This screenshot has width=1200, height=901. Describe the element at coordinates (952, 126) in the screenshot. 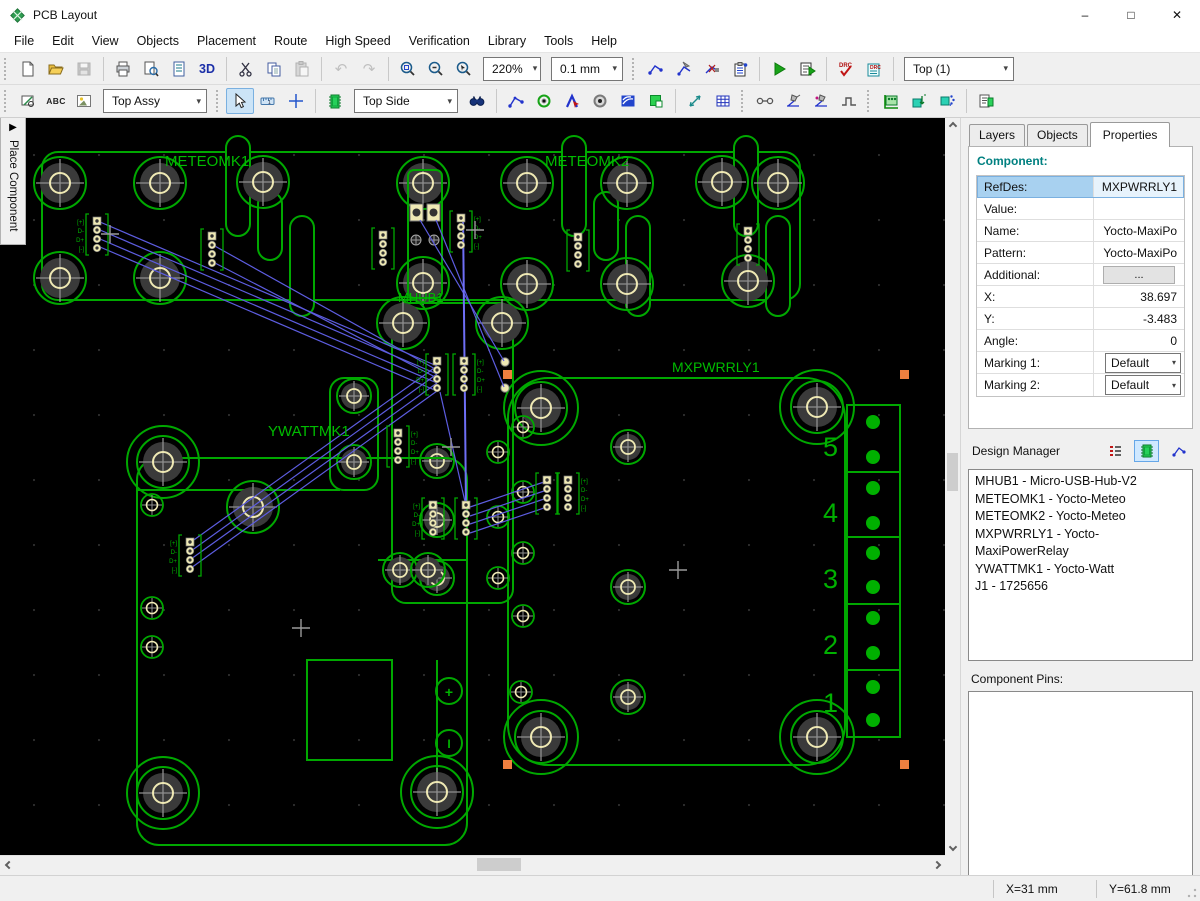

I see `scroll-up-arrow` at that location.